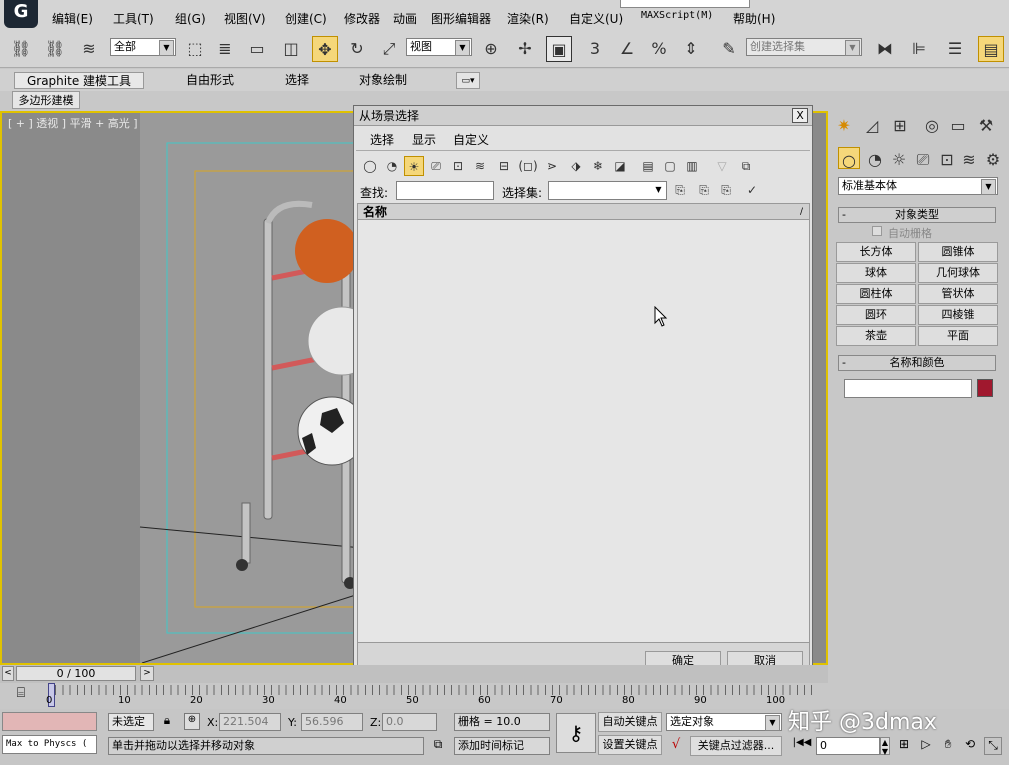  What do you see at coordinates (8, 673) in the screenshot?
I see `prev-frame-icon: <` at bounding box center [8, 673].